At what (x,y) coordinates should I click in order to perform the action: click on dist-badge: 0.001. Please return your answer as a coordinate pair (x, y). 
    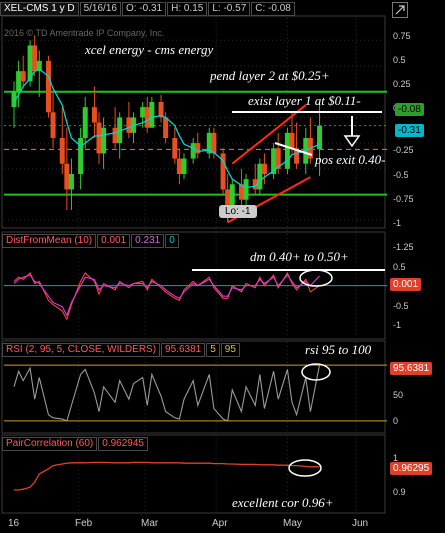
    Looking at the image, I should click on (406, 284).